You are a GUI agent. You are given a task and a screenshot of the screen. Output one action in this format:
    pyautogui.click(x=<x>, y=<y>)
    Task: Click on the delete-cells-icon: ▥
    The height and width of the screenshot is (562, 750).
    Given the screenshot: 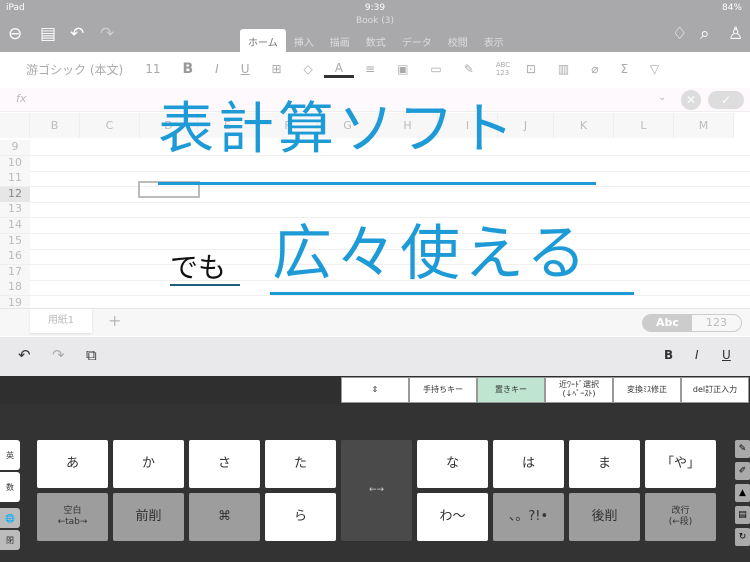 What is the action you would take?
    pyautogui.click(x=563, y=69)
    